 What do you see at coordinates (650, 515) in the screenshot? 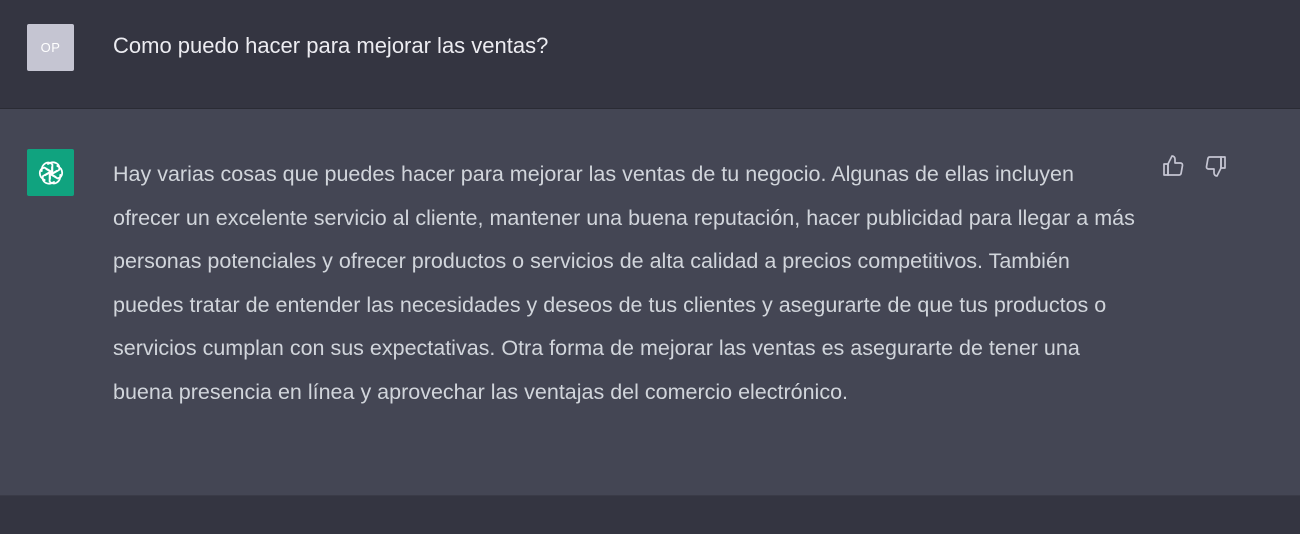
I see `thread-footer-area` at bounding box center [650, 515].